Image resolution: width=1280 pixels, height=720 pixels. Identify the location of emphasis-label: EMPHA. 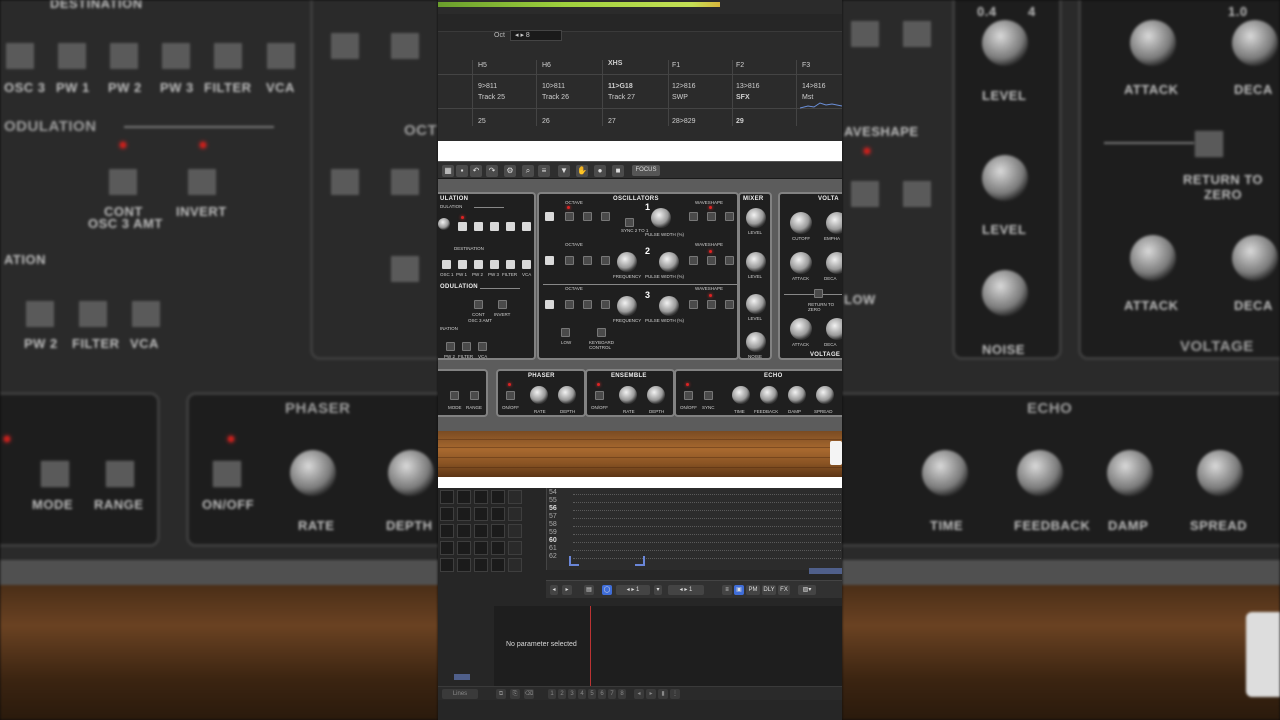
(832, 238).